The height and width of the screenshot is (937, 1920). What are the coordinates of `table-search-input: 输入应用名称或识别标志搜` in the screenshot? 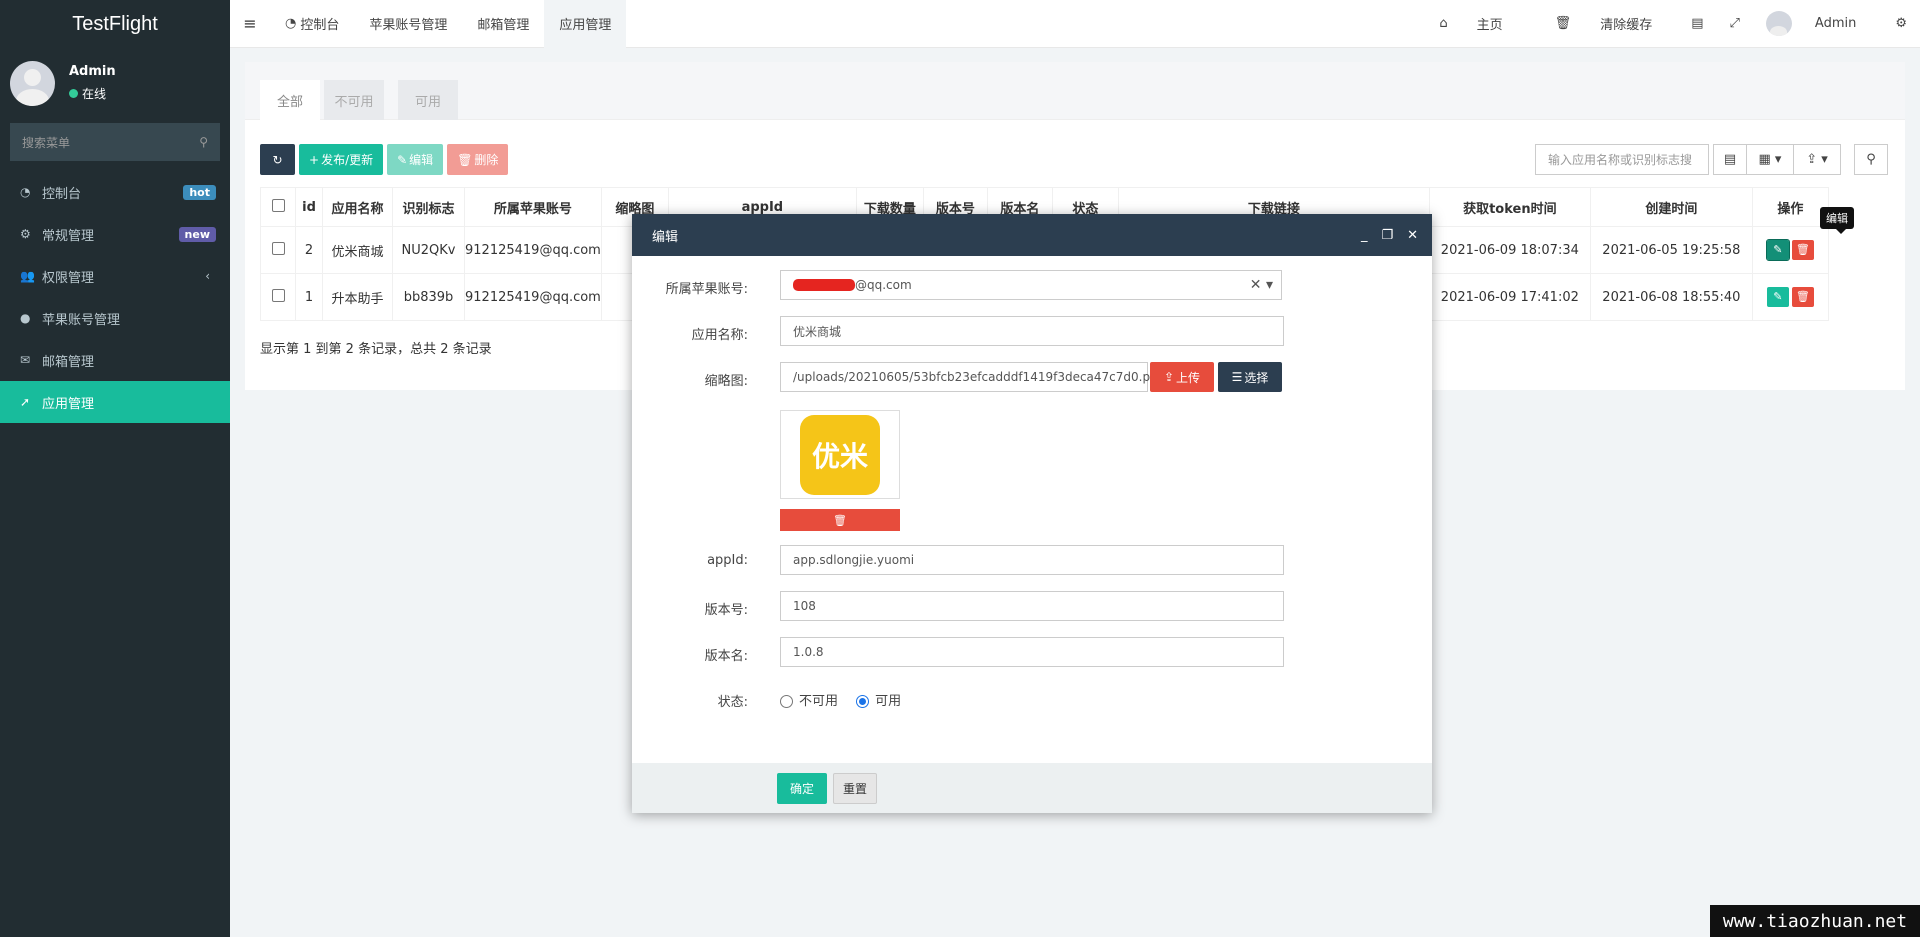 It's located at (1622, 159).